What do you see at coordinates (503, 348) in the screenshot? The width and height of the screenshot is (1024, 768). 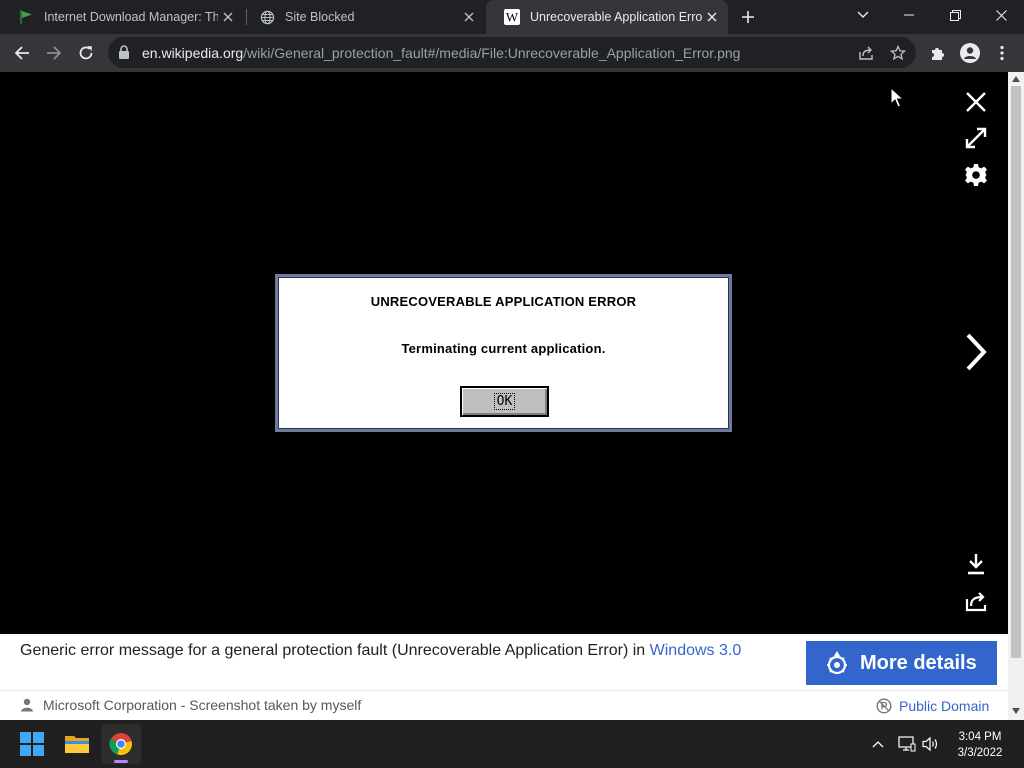 I see `dialog-message: Terminating current application.` at bounding box center [503, 348].